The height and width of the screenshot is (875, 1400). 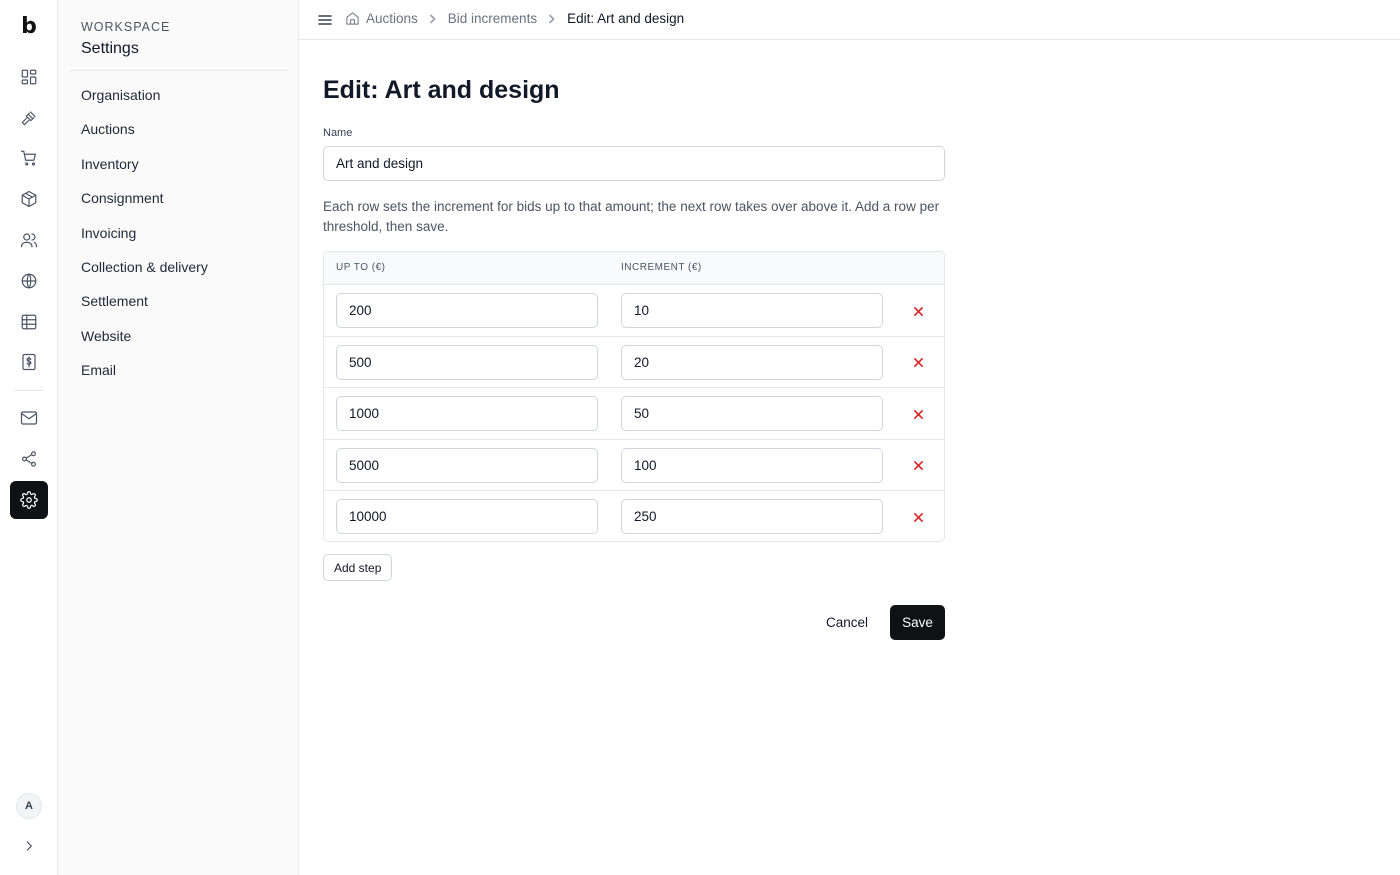 What do you see at coordinates (661, 267) in the screenshot?
I see `column-header-increment: INCREMENT (€)` at bounding box center [661, 267].